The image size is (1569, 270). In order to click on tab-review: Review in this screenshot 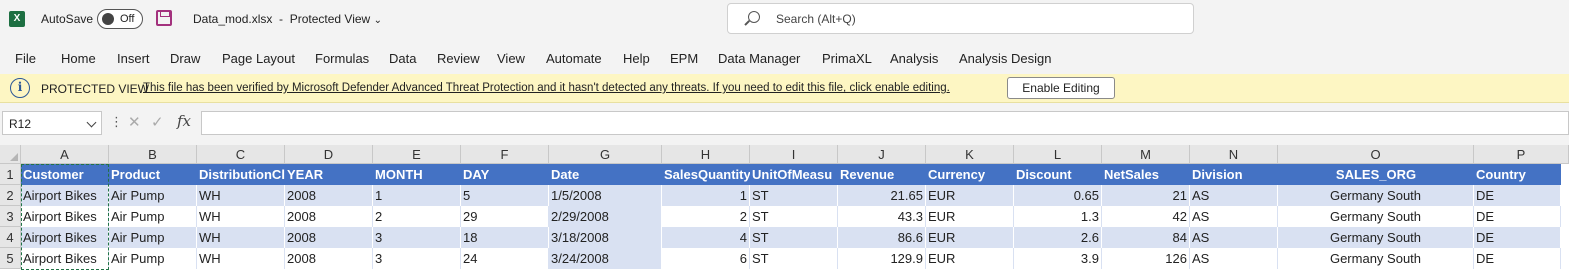, I will do `click(458, 58)`.